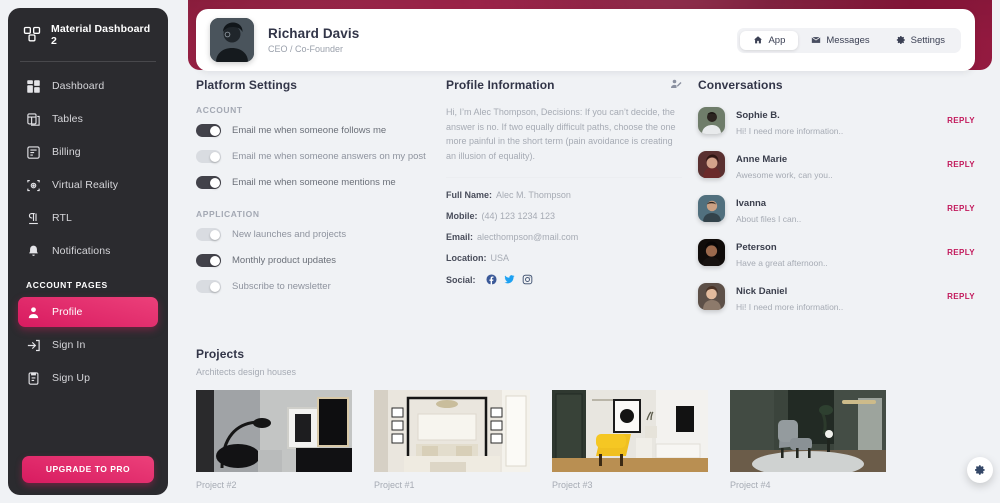  Describe the element at coordinates (769, 40) in the screenshot. I see `tab-app: App` at that location.